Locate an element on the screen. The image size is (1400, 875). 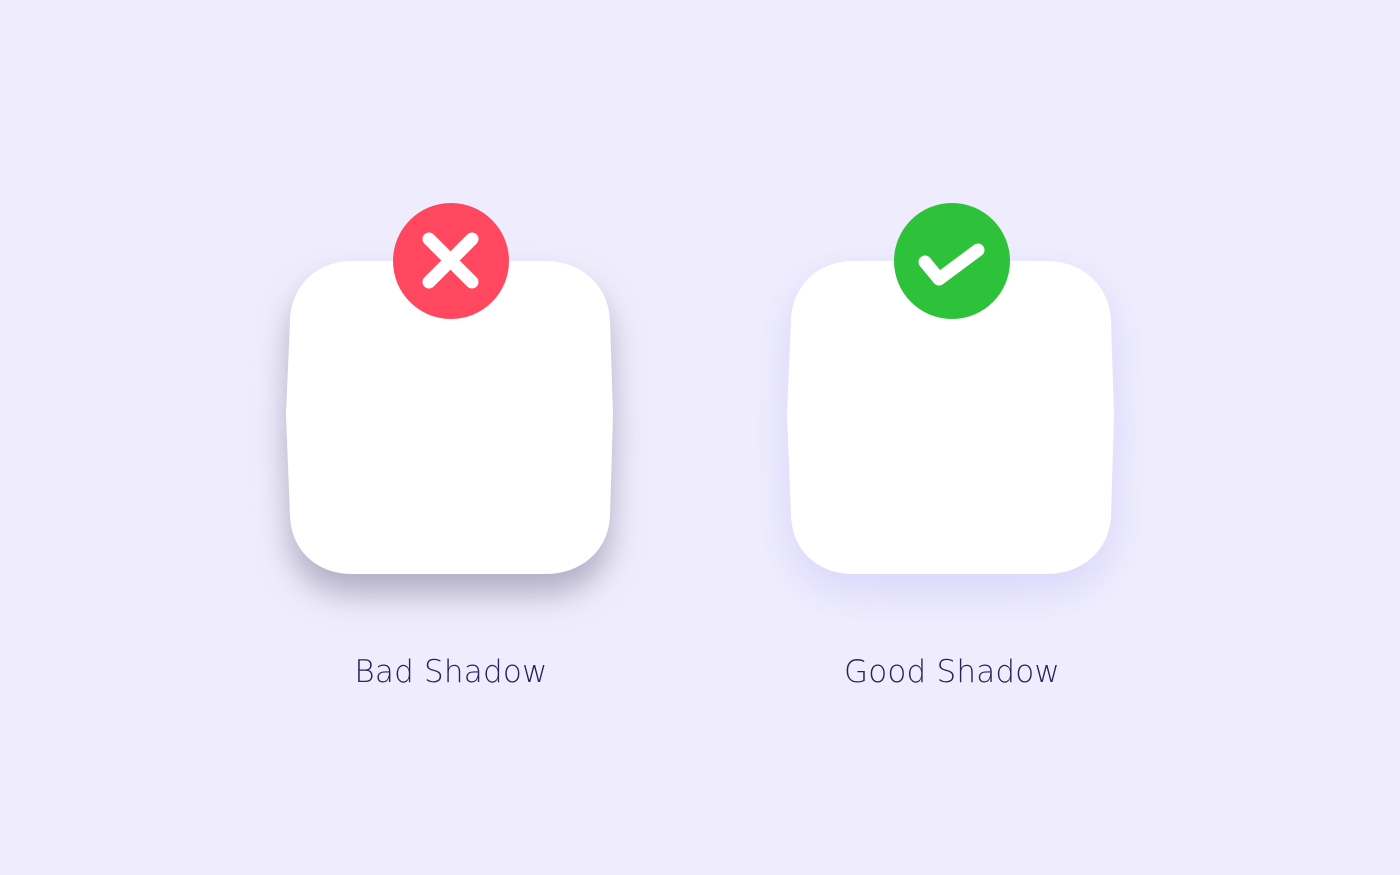
success-badge is located at coordinates (952, 261).